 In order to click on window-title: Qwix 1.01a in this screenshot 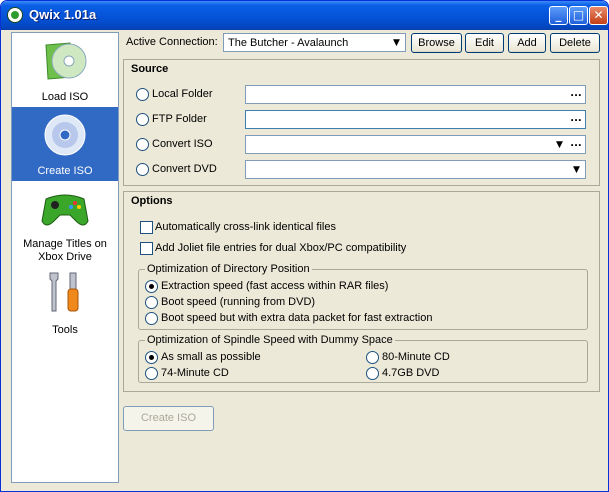, I will do `click(63, 14)`.